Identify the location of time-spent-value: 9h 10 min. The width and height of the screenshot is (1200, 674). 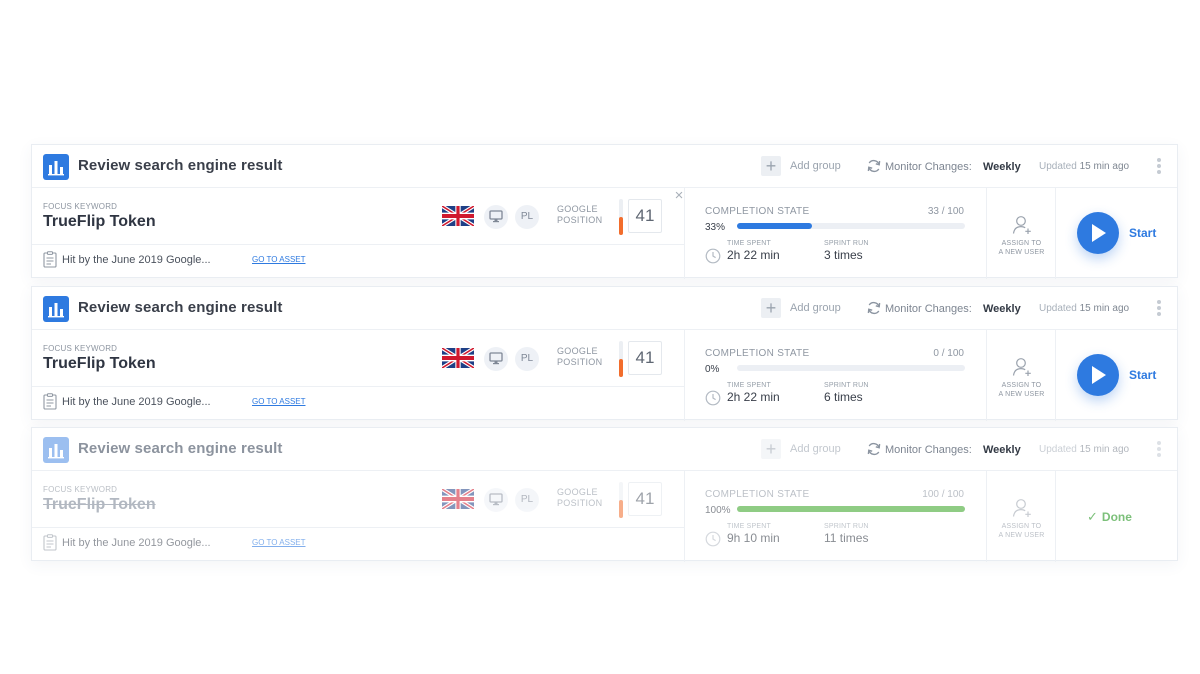
(753, 538).